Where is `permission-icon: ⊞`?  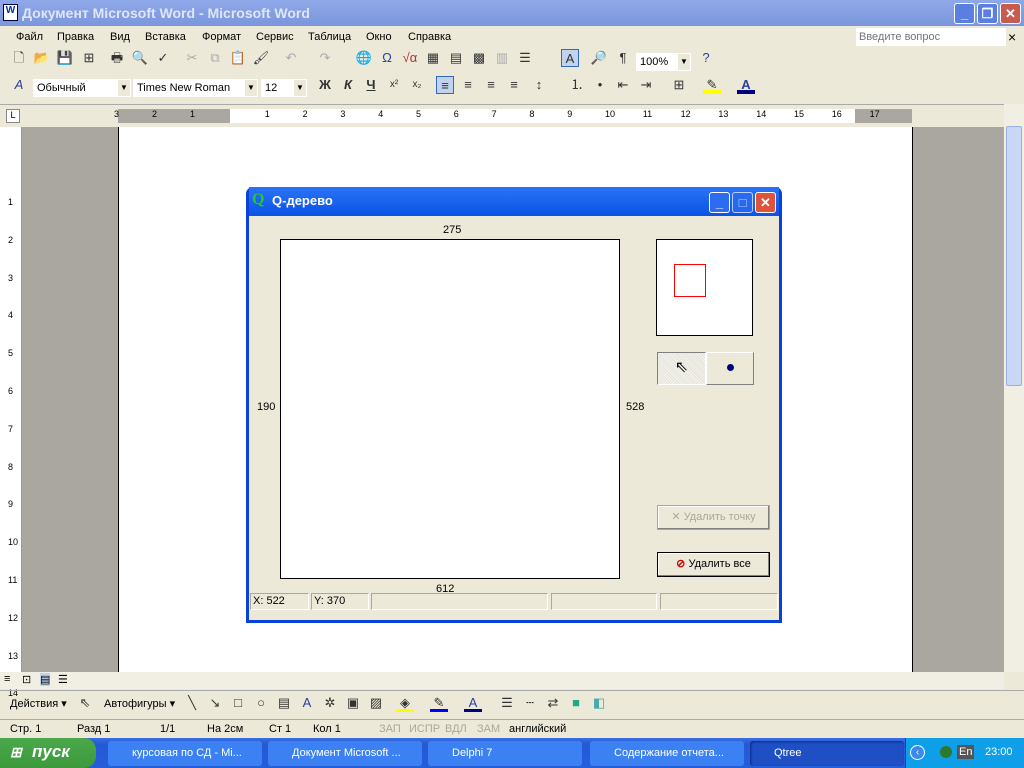 permission-icon: ⊞ is located at coordinates (89, 58).